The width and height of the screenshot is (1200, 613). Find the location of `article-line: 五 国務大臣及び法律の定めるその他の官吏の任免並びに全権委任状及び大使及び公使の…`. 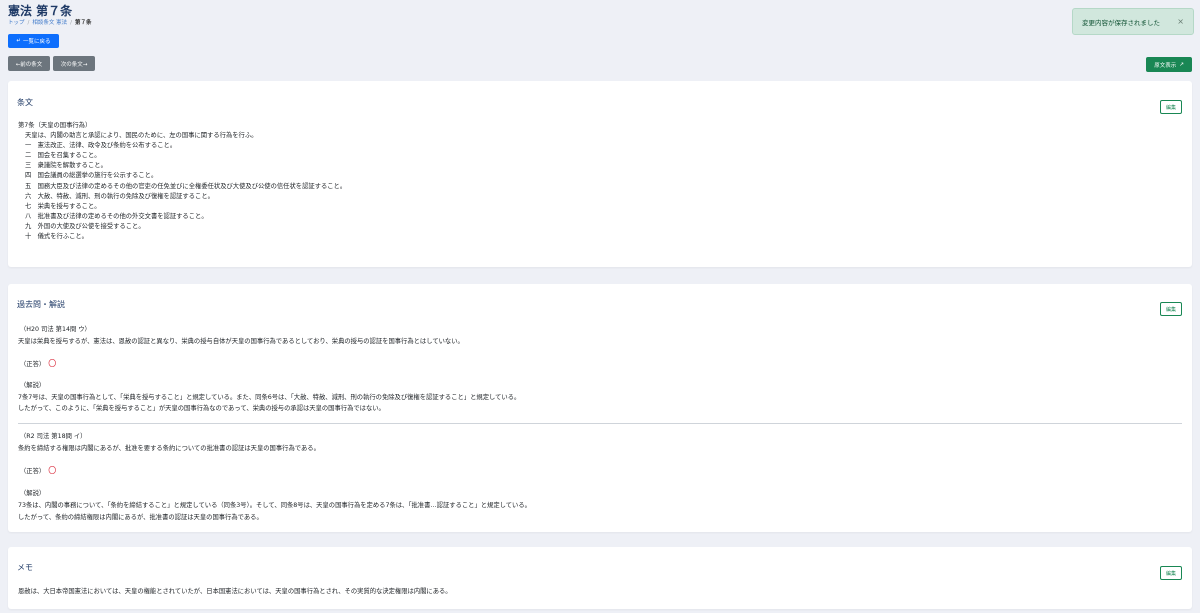

article-line: 五 国務大臣及び法律の定めるその他の官吏の任免並びに全権委任状及び大使及び公使の… is located at coordinates (186, 186).